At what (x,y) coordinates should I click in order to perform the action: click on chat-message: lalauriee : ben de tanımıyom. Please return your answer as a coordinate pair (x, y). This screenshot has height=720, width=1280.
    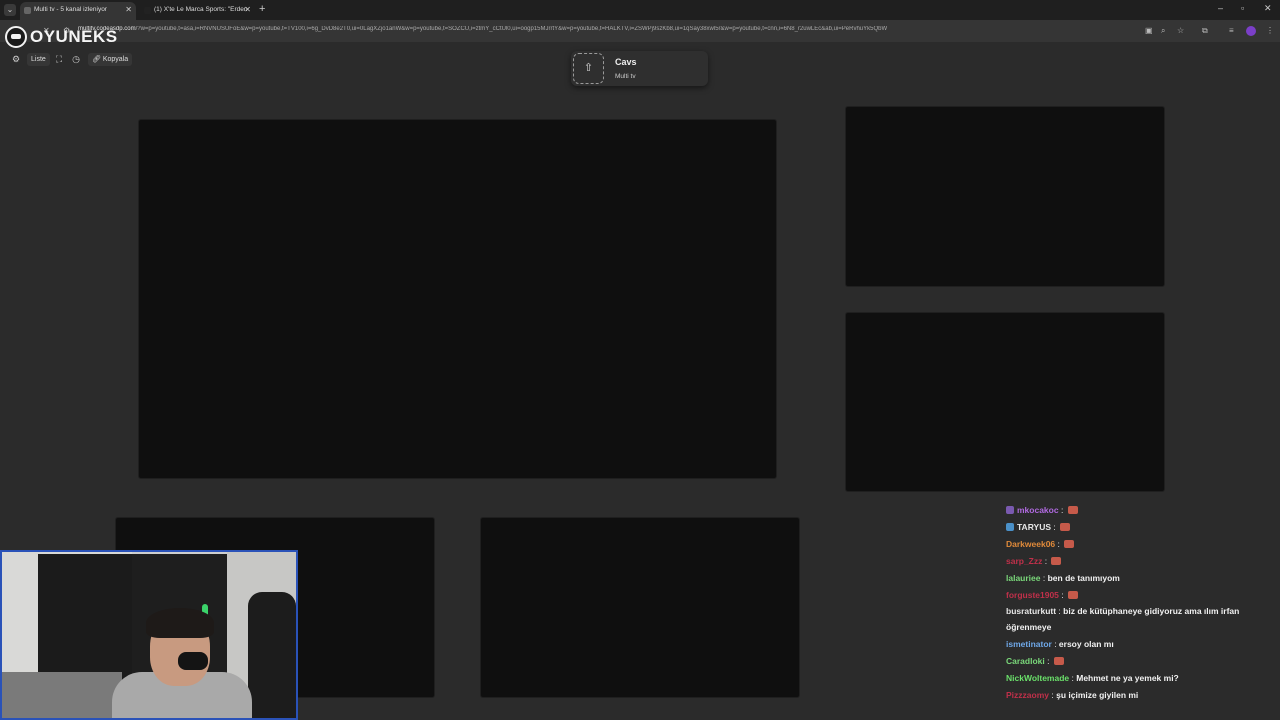
    Looking at the image, I should click on (1063, 578).